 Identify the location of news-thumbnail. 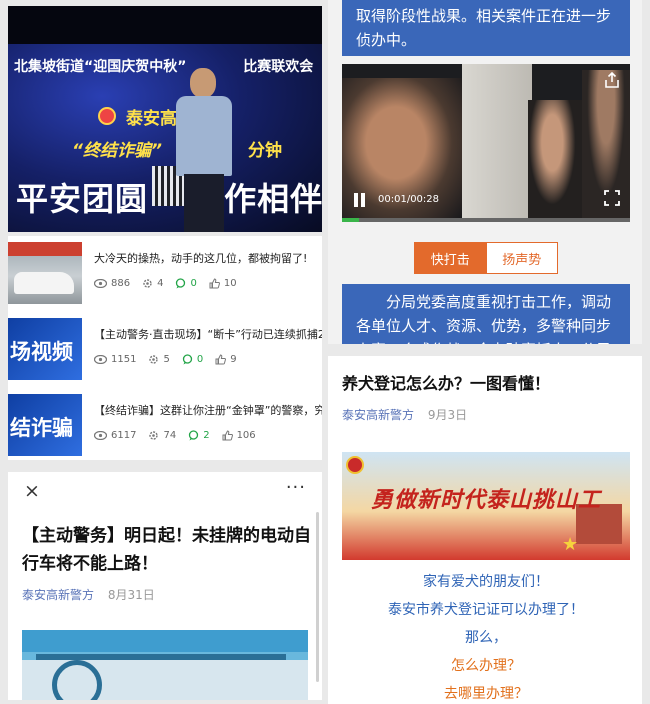
(45, 273).